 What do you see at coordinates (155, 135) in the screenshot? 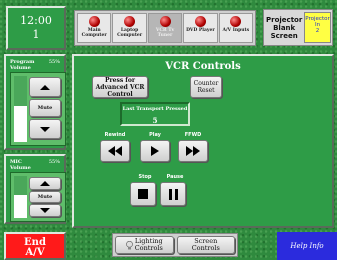
I see `play-label: Play` at bounding box center [155, 135].